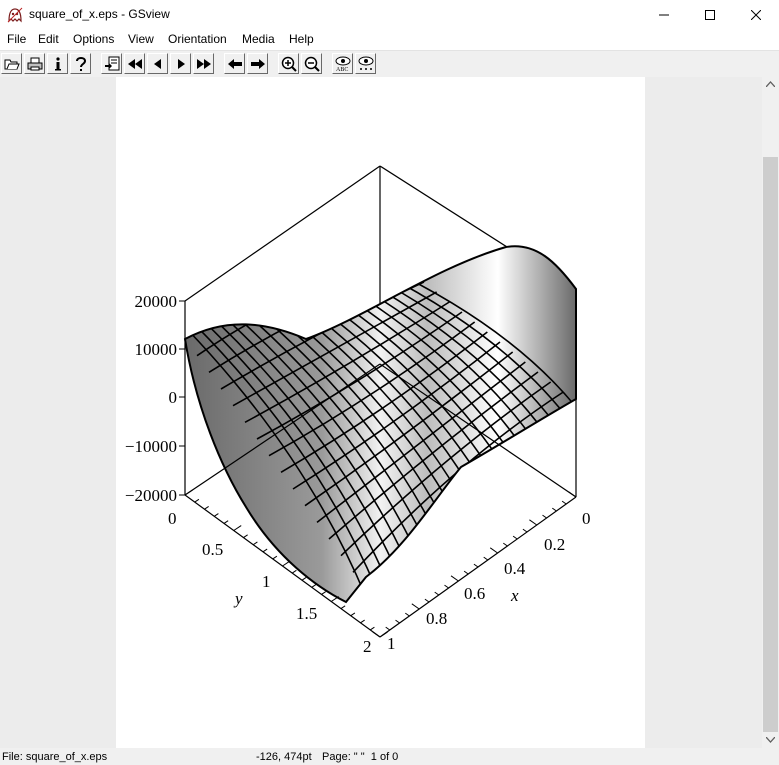 This screenshot has width=779, height=765. What do you see at coordinates (234, 63) in the screenshot?
I see `back-button` at bounding box center [234, 63].